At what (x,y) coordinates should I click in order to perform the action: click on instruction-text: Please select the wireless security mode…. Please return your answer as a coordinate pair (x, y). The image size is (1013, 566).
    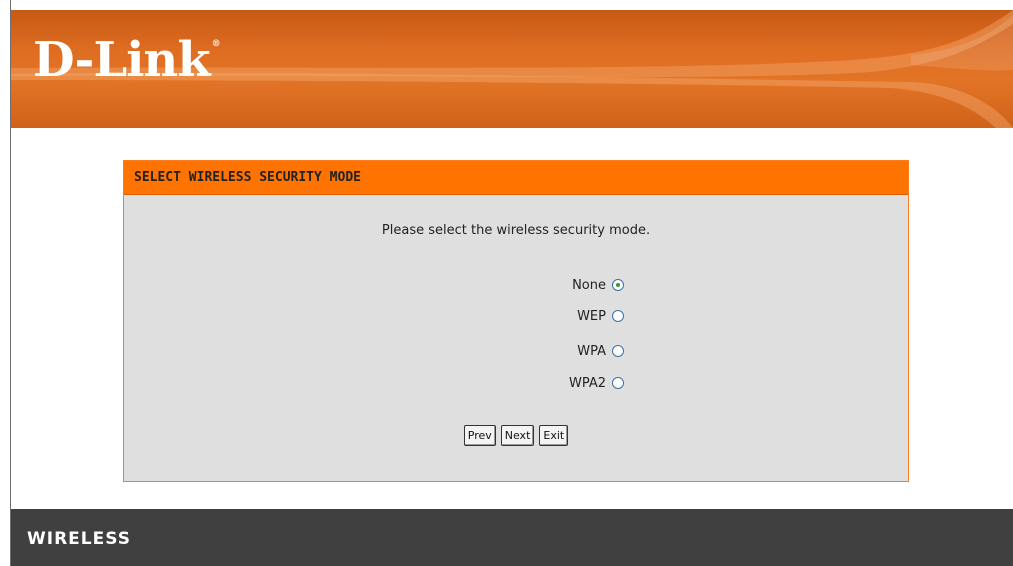
    Looking at the image, I should click on (516, 230).